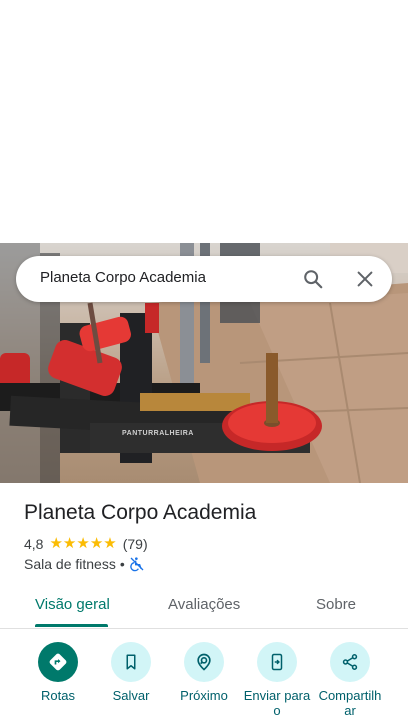  I want to click on equipment-brand-text: PANTURRALHEIRA, so click(158, 433).